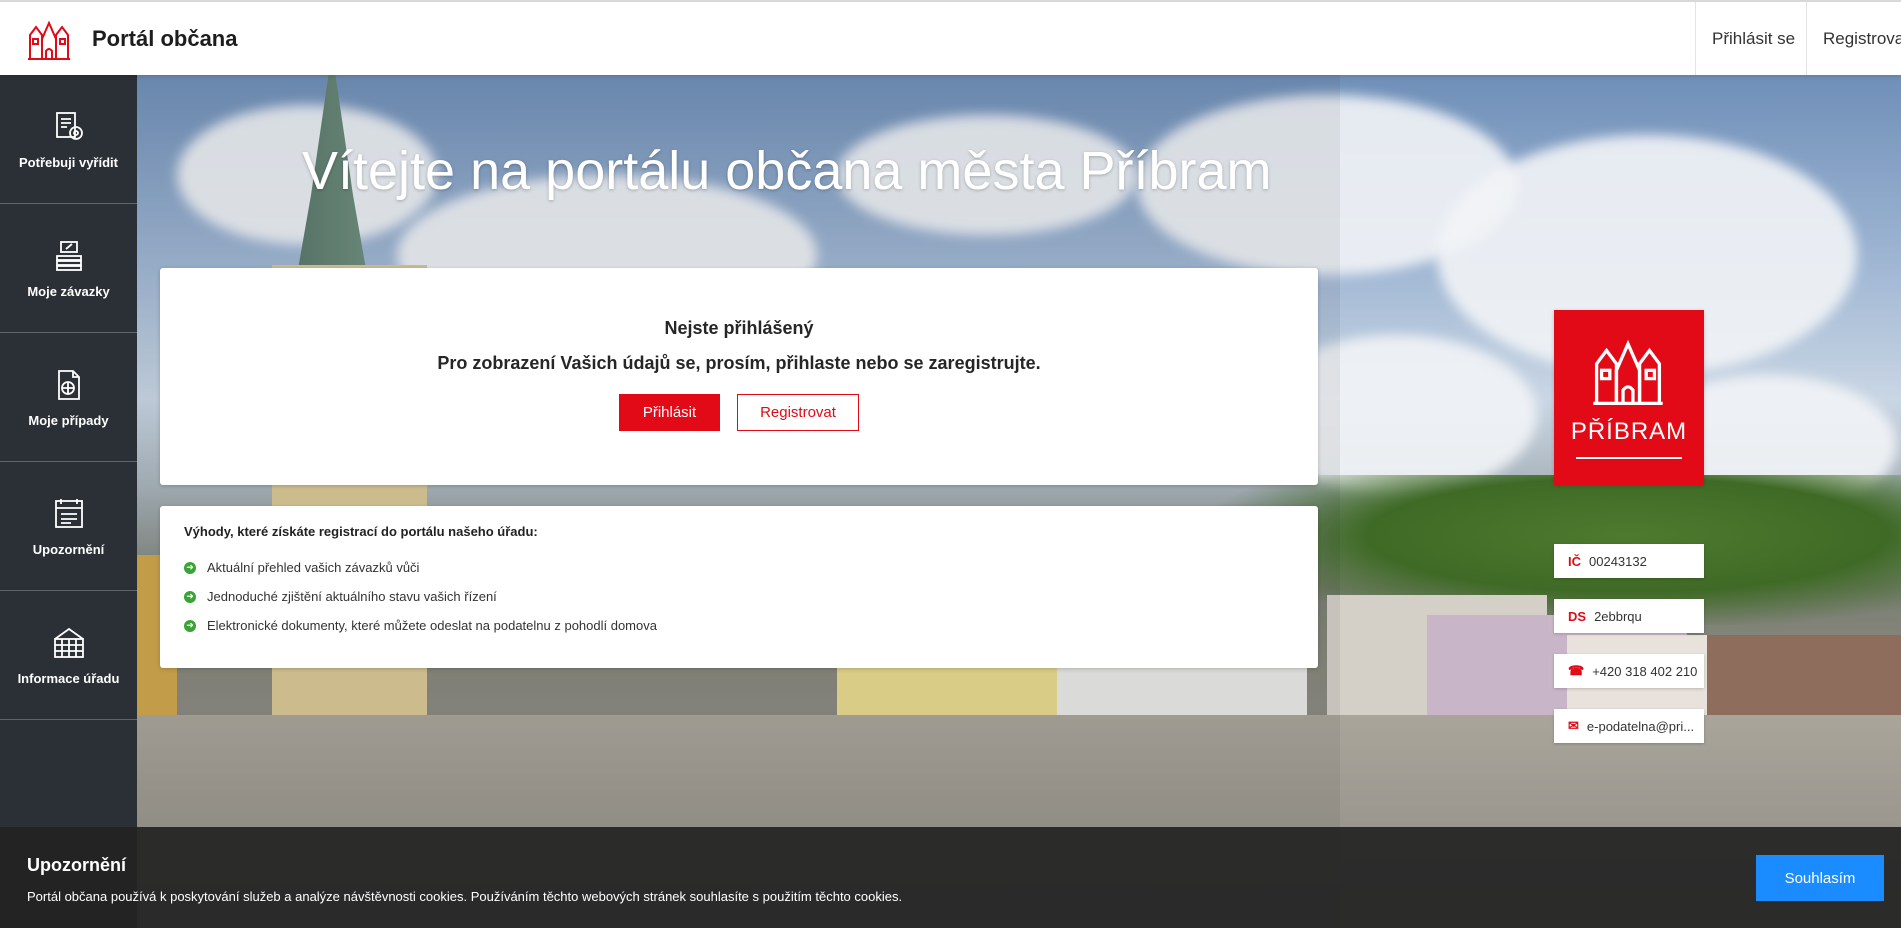 The width and height of the screenshot is (1901, 928). I want to click on sidebar-item-label: Potřebuji vyřídit, so click(68, 162).